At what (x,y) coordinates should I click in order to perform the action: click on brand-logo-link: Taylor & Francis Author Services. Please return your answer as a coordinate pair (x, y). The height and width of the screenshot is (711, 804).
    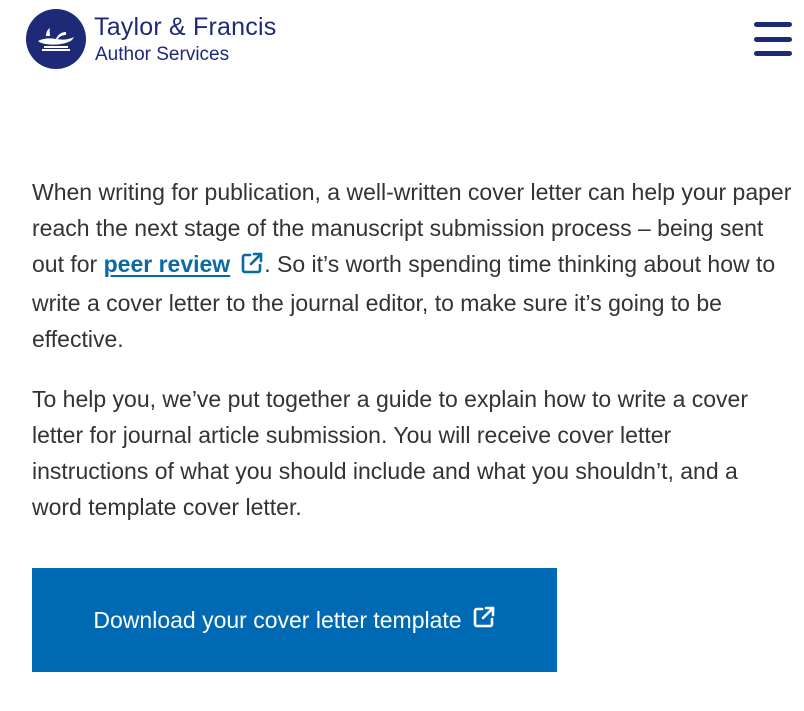
    Looking at the image, I should click on (151, 39).